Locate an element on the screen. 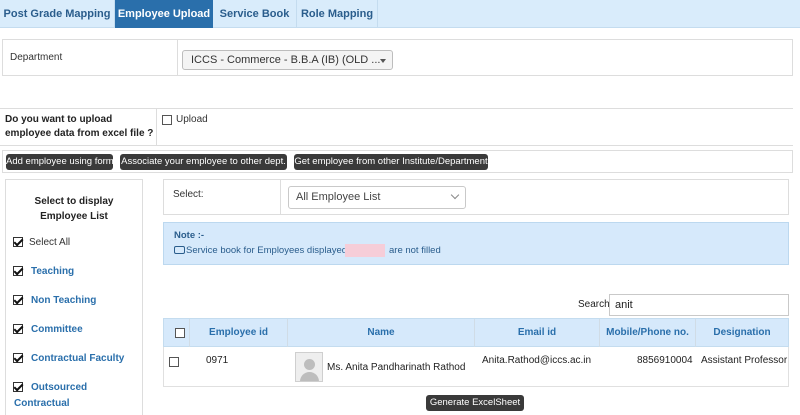 The width and height of the screenshot is (800, 415). search-label: Search: is located at coordinates (595, 304).